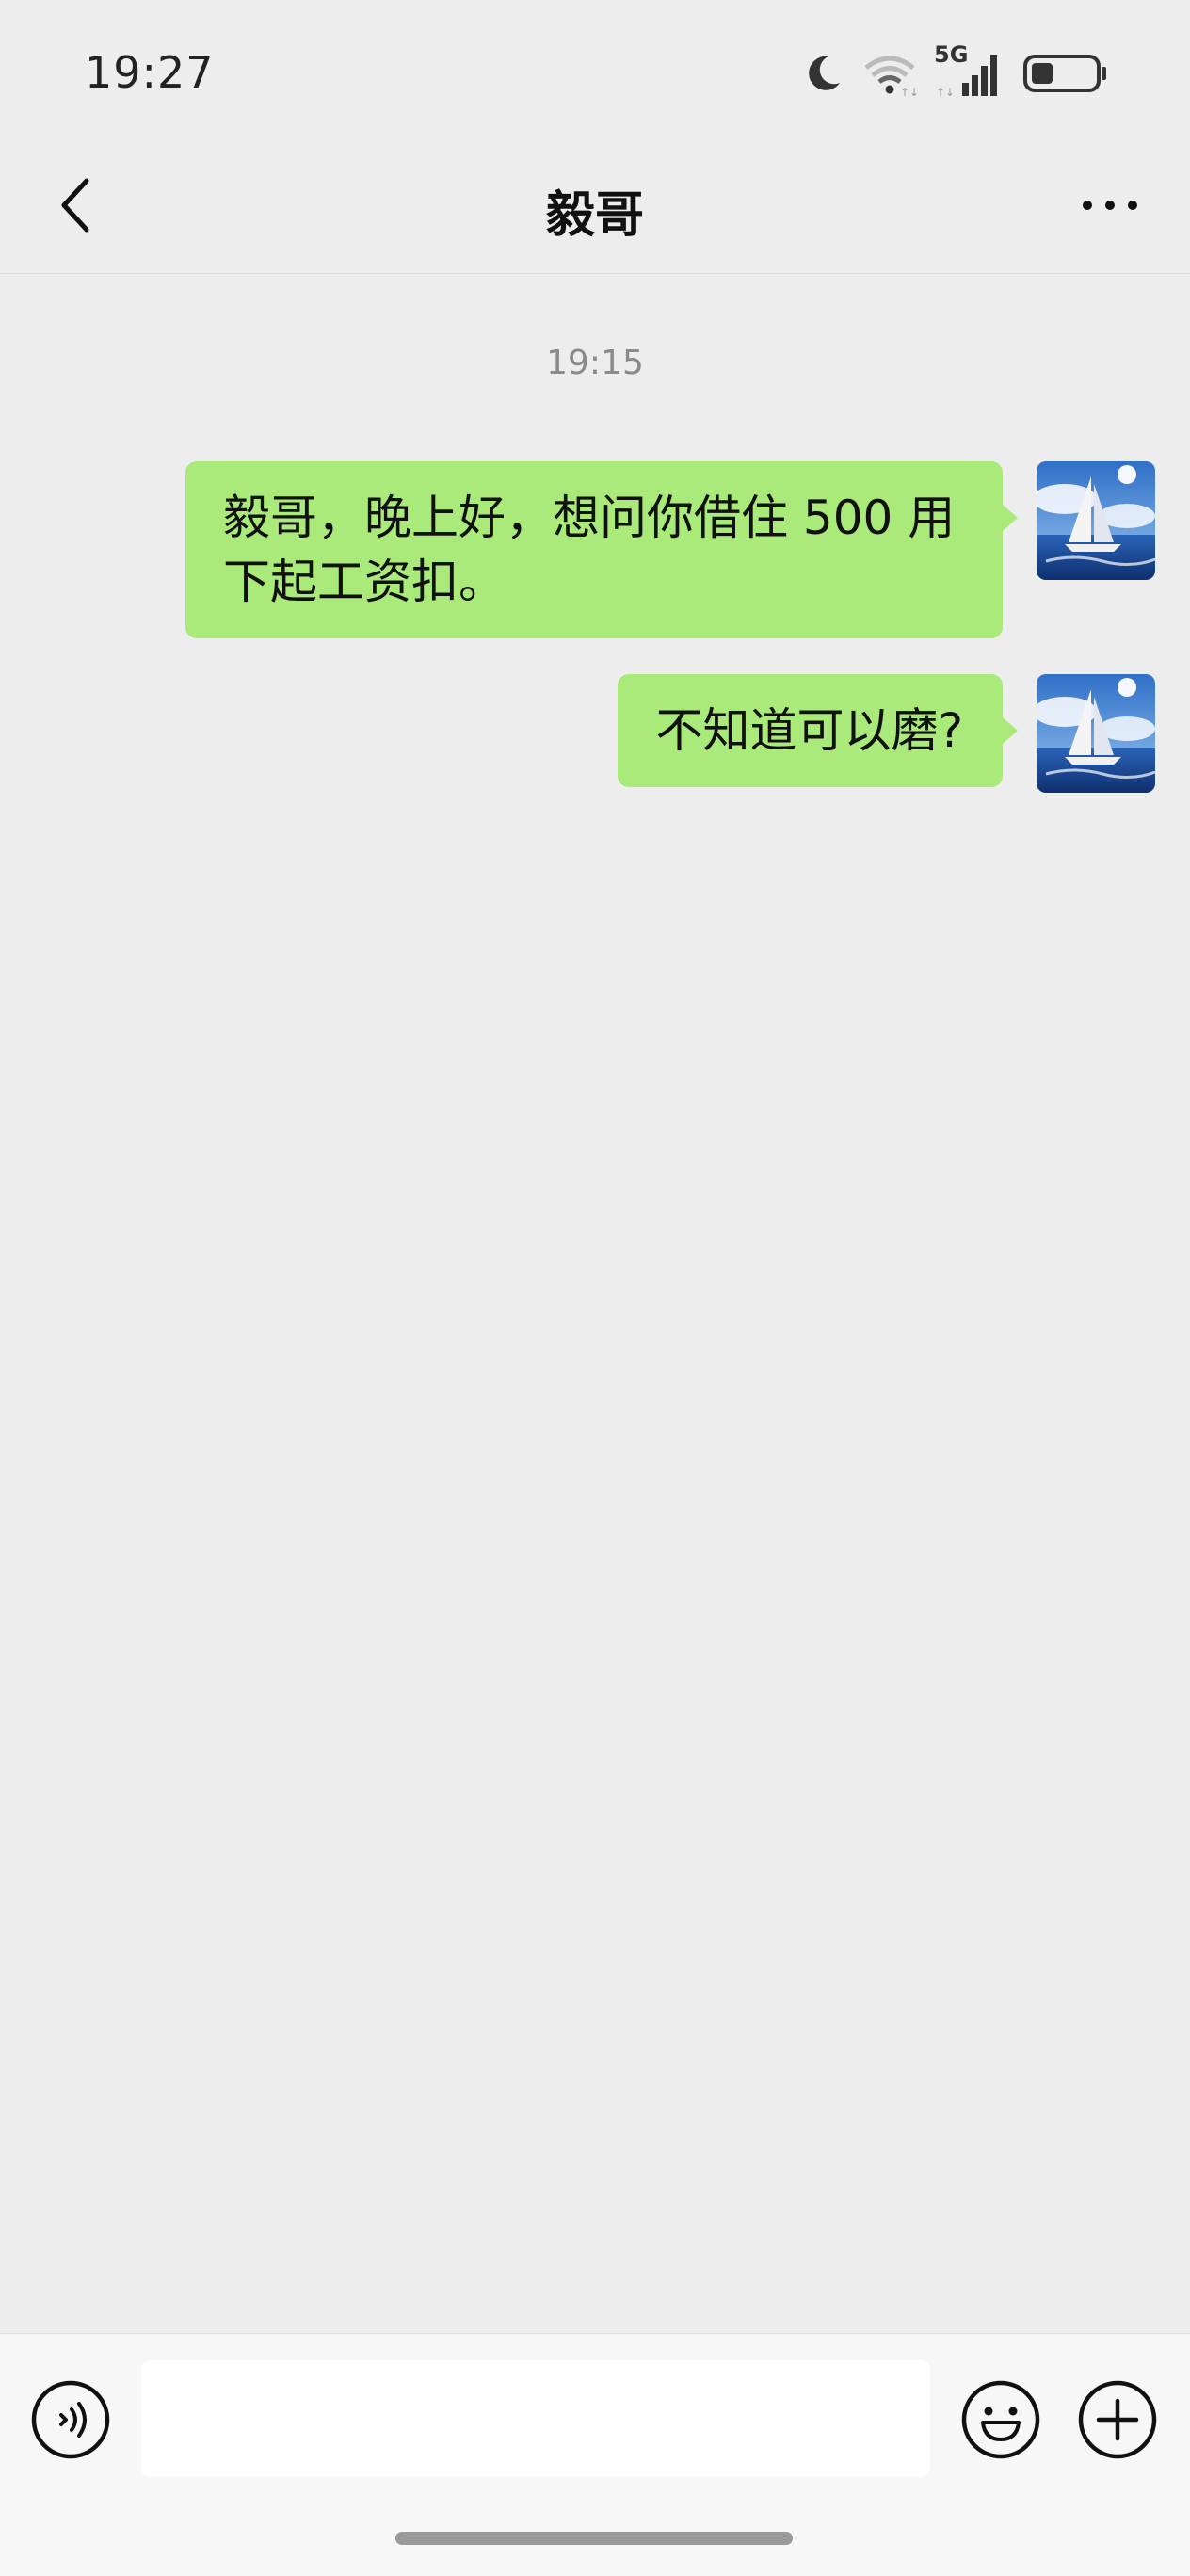 The width and height of the screenshot is (1190, 2576). I want to click on message-row: 不知道可以磨?, so click(886, 733).